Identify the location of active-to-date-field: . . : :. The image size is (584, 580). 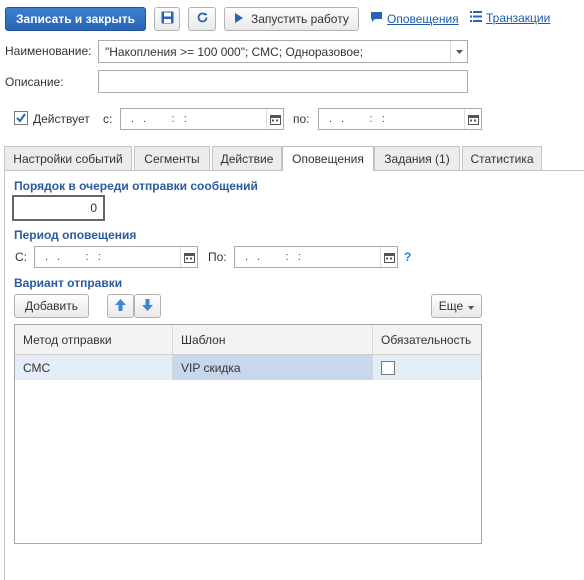
(400, 119).